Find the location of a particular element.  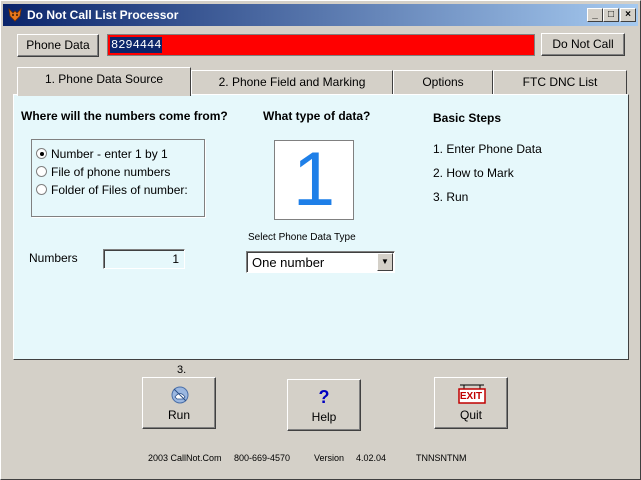

chevron-down-icon: ▼ is located at coordinates (385, 262).